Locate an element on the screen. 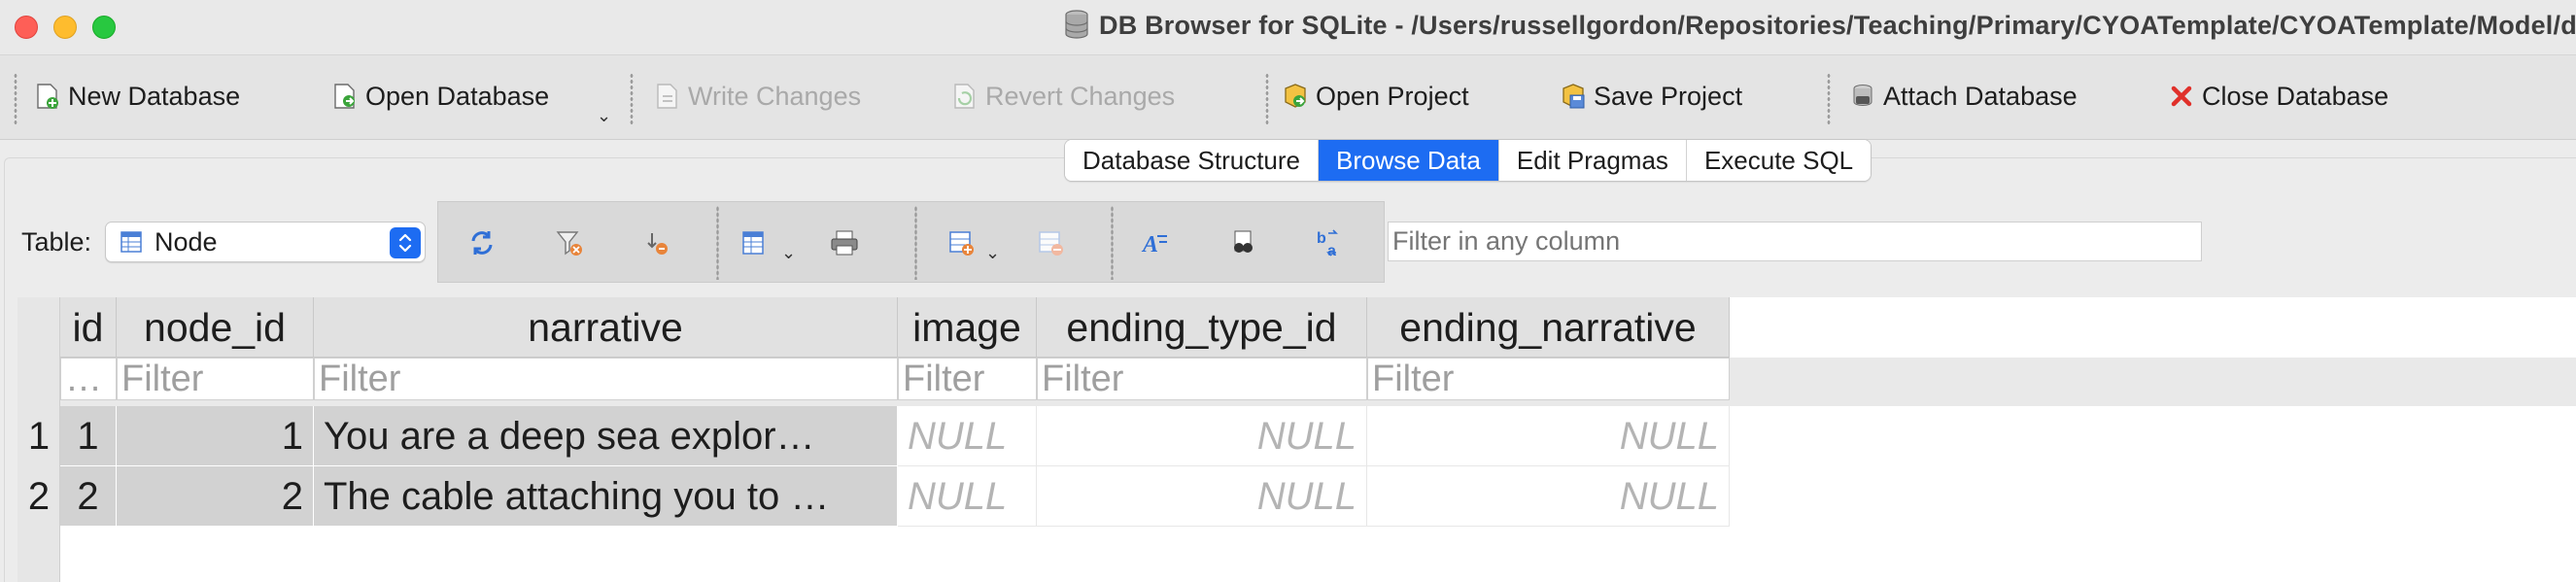  write-changes-button: Write Changes is located at coordinates (757, 96).